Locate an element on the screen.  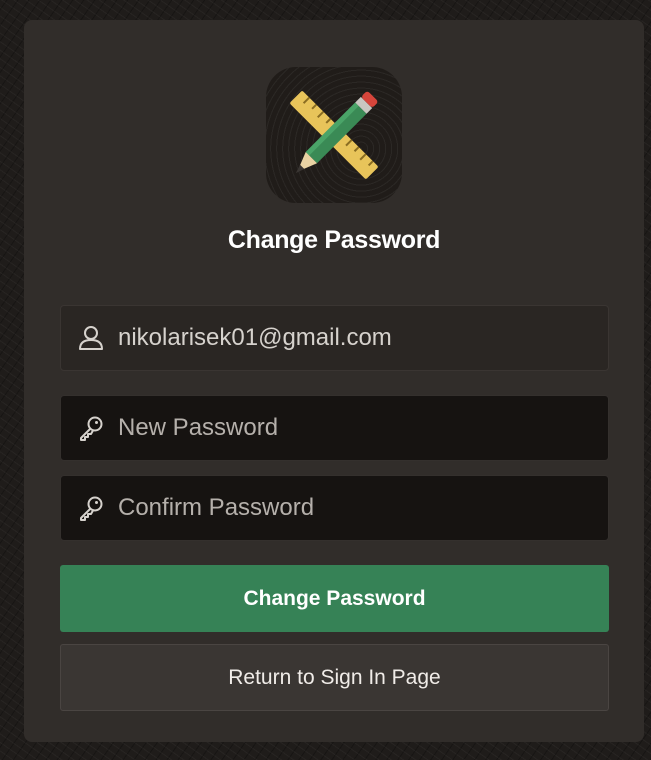
confirm-password-field is located at coordinates (334, 508).